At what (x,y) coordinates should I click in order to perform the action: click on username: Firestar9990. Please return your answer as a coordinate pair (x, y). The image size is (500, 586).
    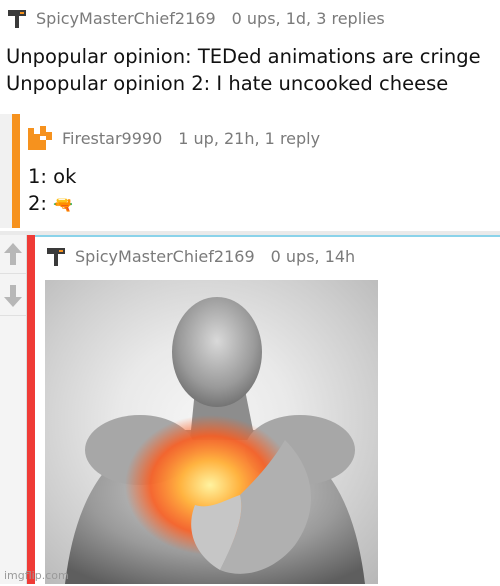
    Looking at the image, I should click on (112, 138).